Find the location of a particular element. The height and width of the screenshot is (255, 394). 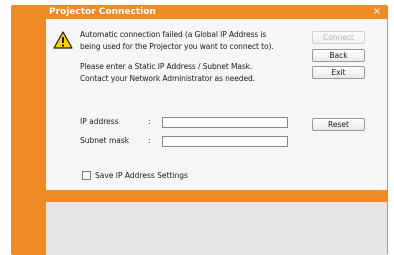

subnet-mask-colon: : is located at coordinates (149, 140).